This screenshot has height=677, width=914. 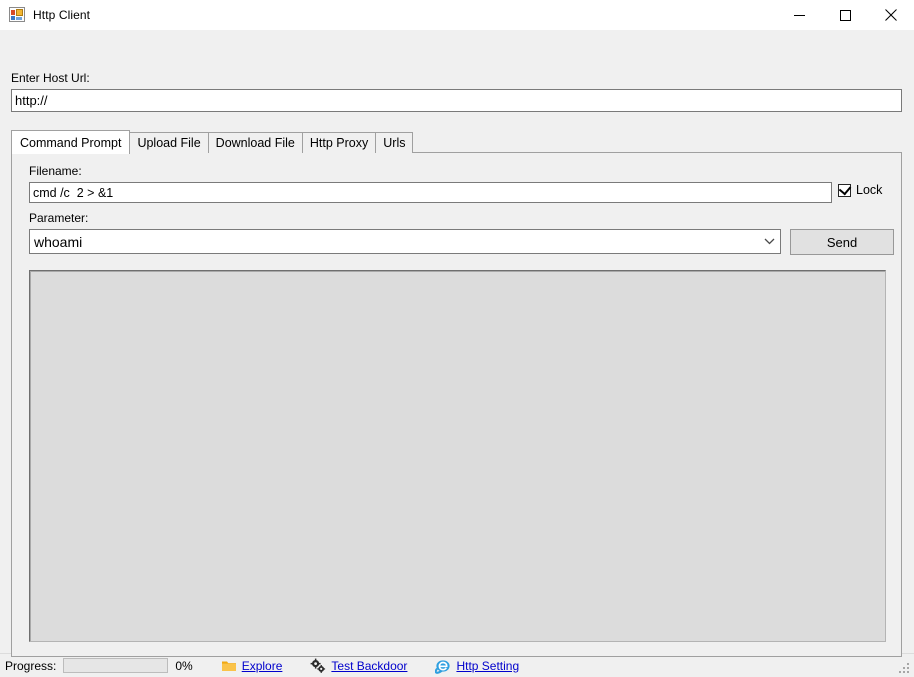 I want to click on http-setting-link: Http Setting, so click(x=487, y=666).